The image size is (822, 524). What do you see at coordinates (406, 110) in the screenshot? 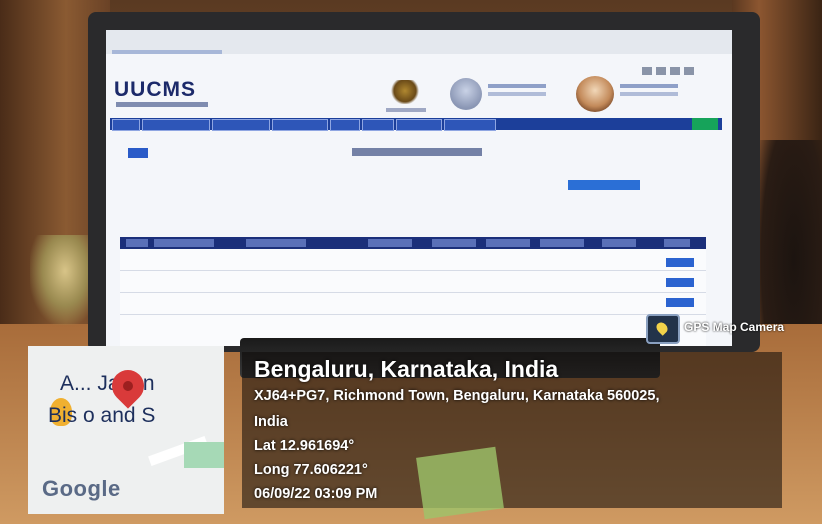
I see `emblem-caption` at bounding box center [406, 110].